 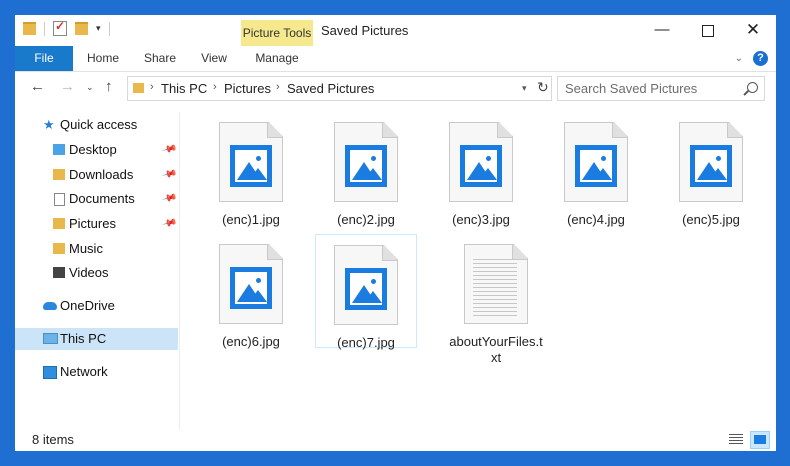 I want to click on sidebar-item-music: Music, so click(x=96, y=249).